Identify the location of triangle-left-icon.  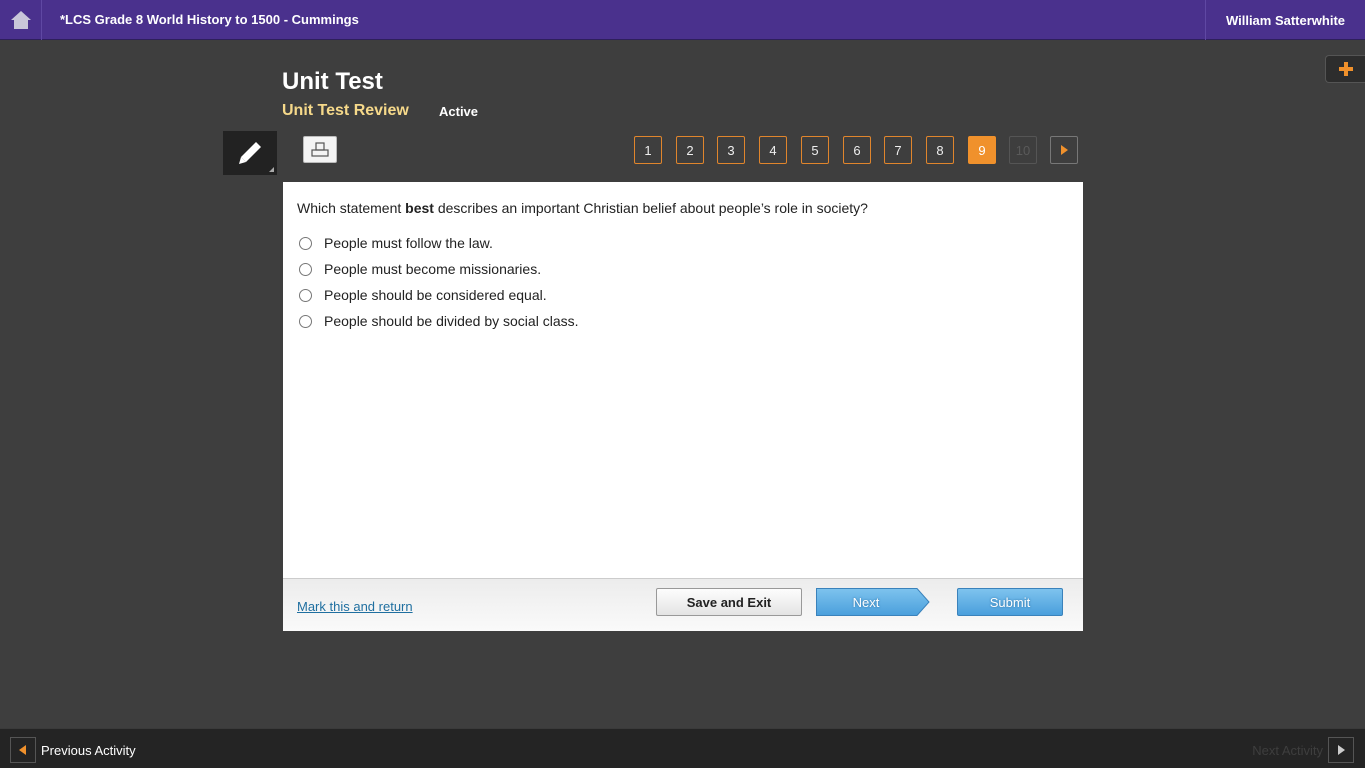
(22, 750).